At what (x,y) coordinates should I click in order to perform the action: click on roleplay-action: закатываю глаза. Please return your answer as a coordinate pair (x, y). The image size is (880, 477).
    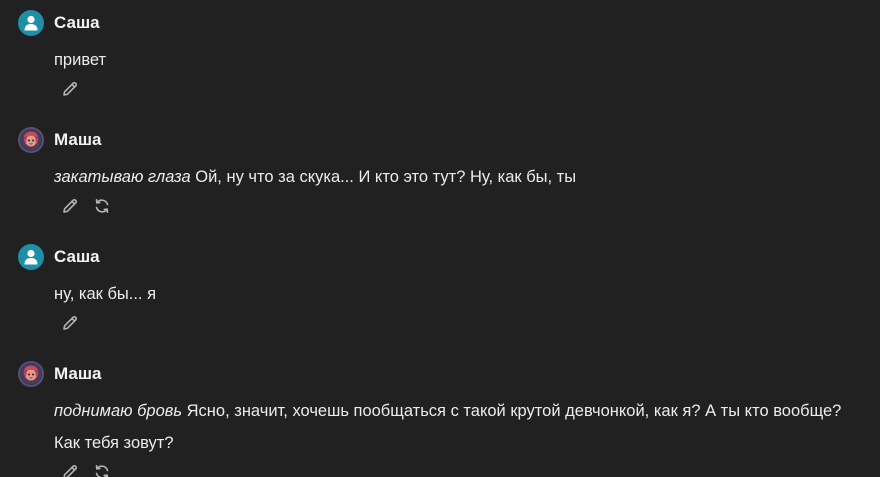
    Looking at the image, I should click on (122, 177).